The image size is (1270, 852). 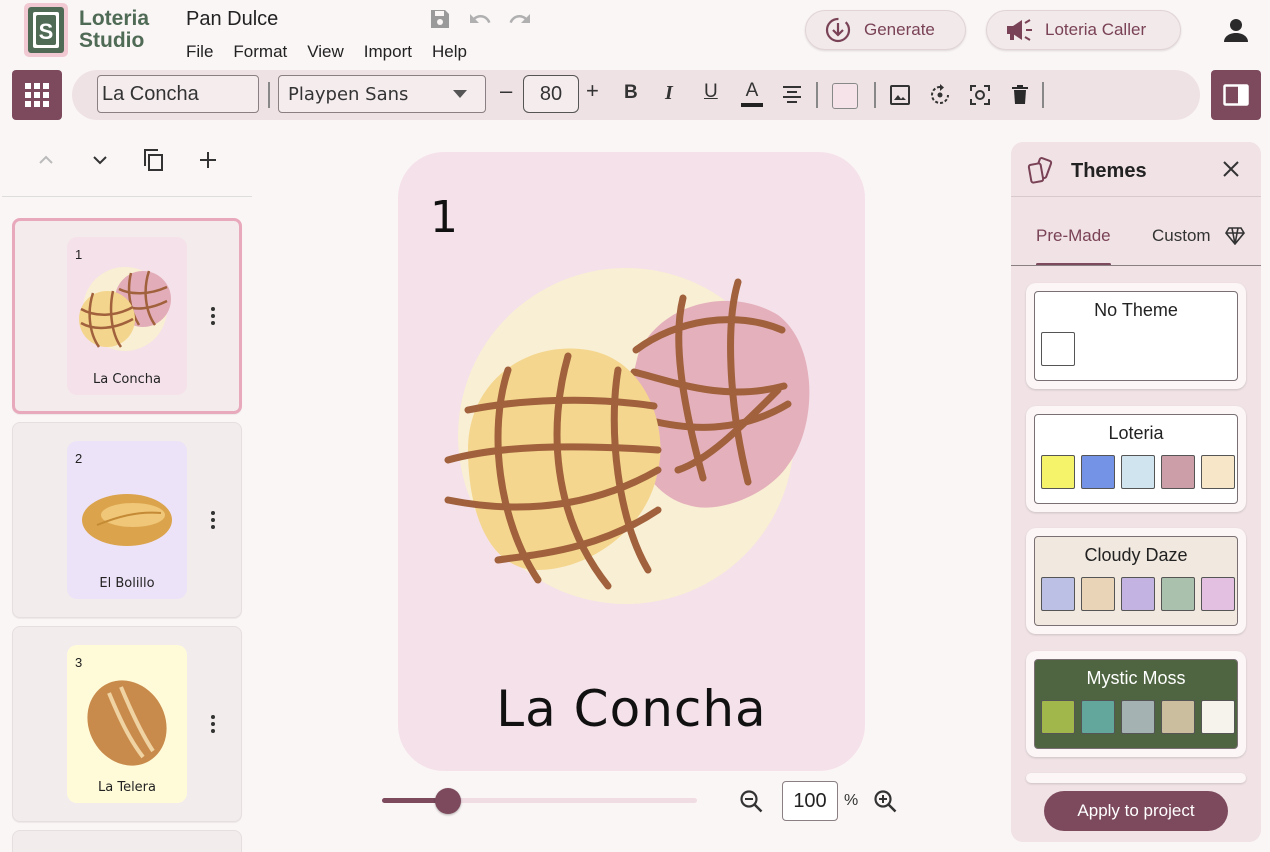 What do you see at coordinates (631, 93) in the screenshot?
I see `bold-button: B` at bounding box center [631, 93].